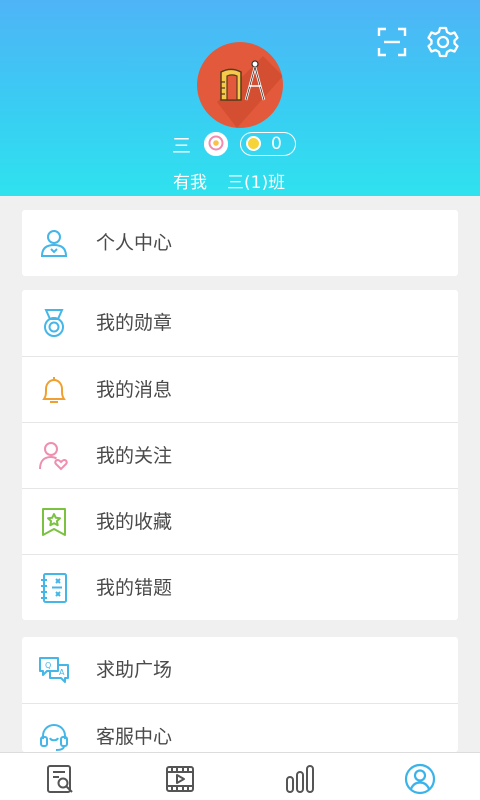 The width and height of the screenshot is (480, 800). I want to click on personal-card: 个人中心, so click(240, 243).